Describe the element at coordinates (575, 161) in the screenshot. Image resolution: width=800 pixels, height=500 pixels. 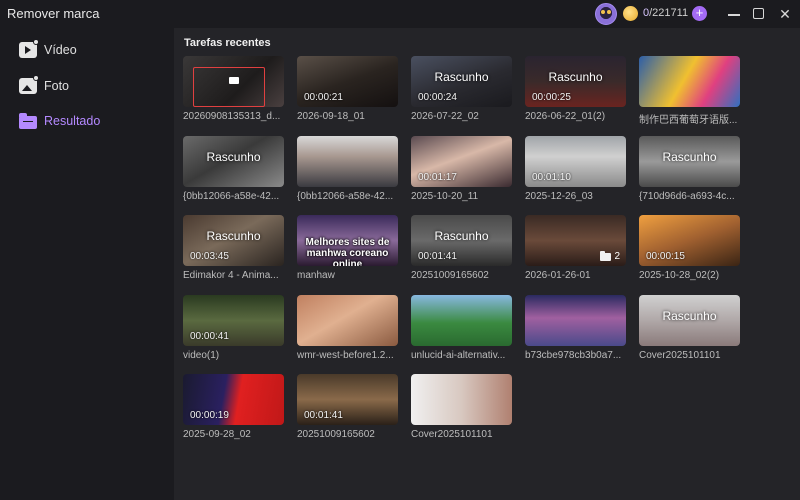
I see `task-thumbnail: 00:01:10` at that location.